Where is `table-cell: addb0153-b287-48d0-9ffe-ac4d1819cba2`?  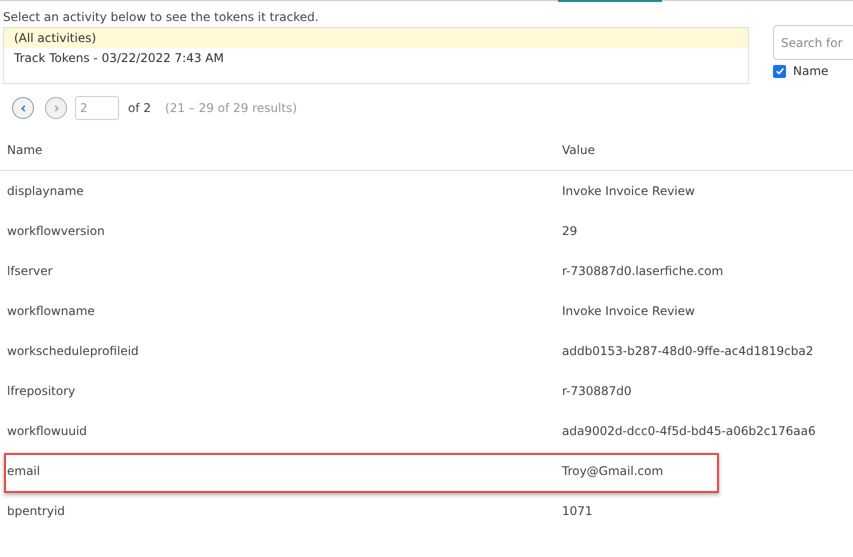
table-cell: addb0153-b287-48d0-9ffe-ac4d1819cba2 is located at coordinates (688, 351).